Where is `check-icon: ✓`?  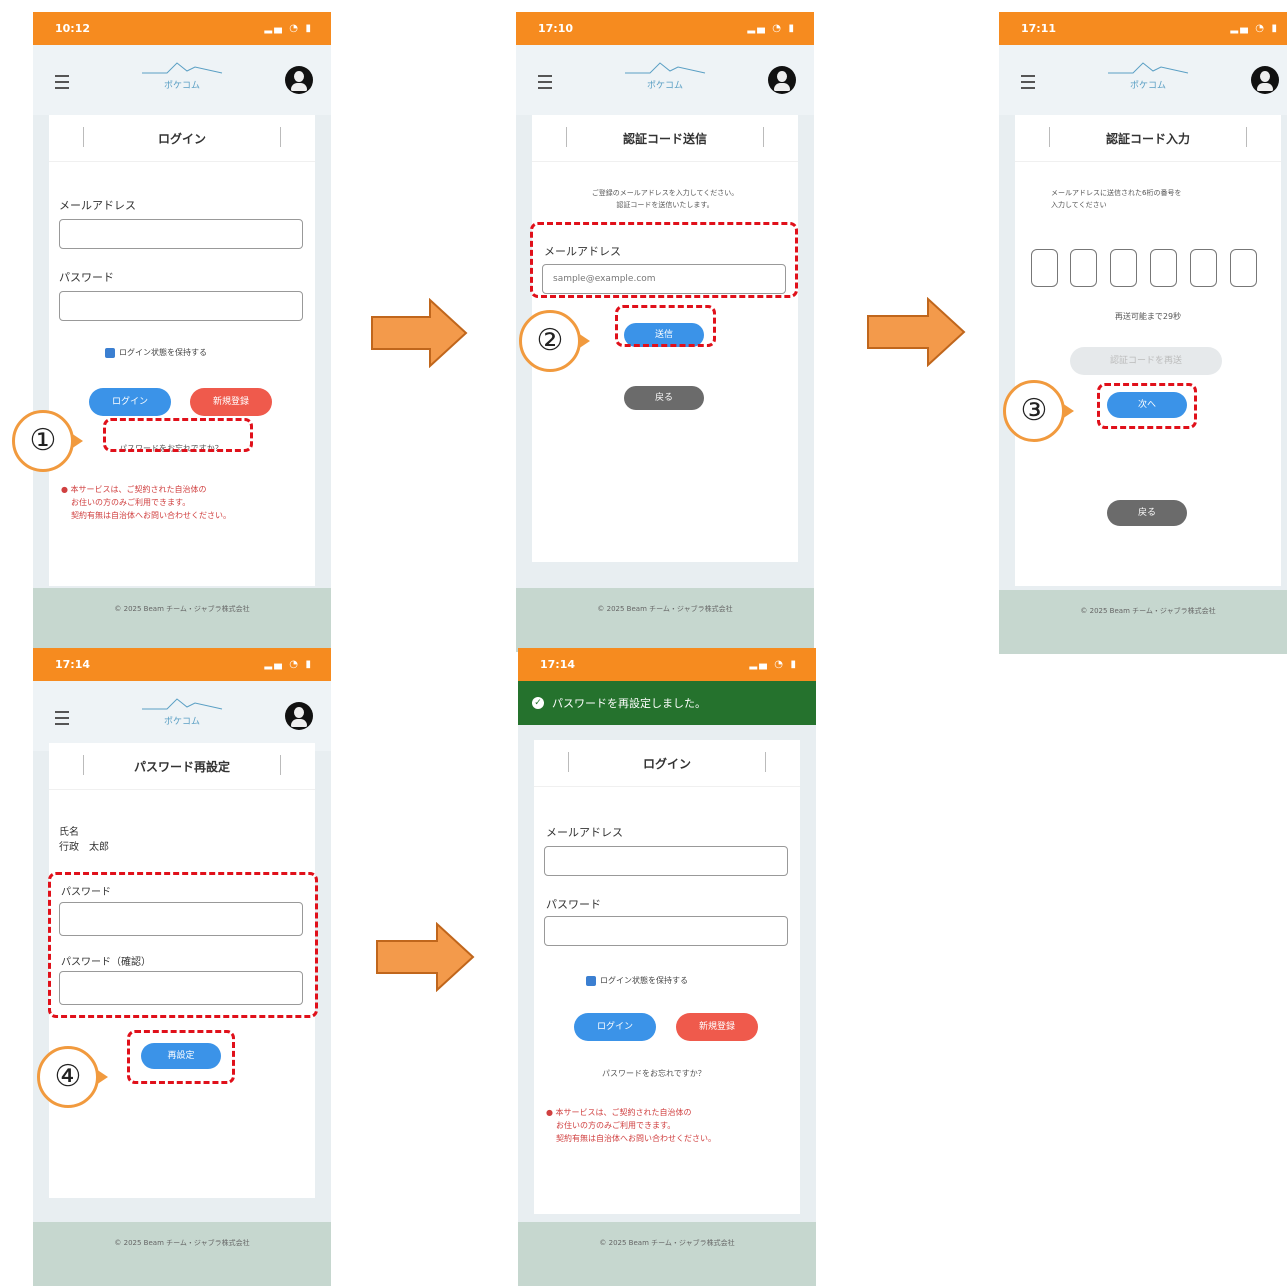 check-icon: ✓ is located at coordinates (538, 703).